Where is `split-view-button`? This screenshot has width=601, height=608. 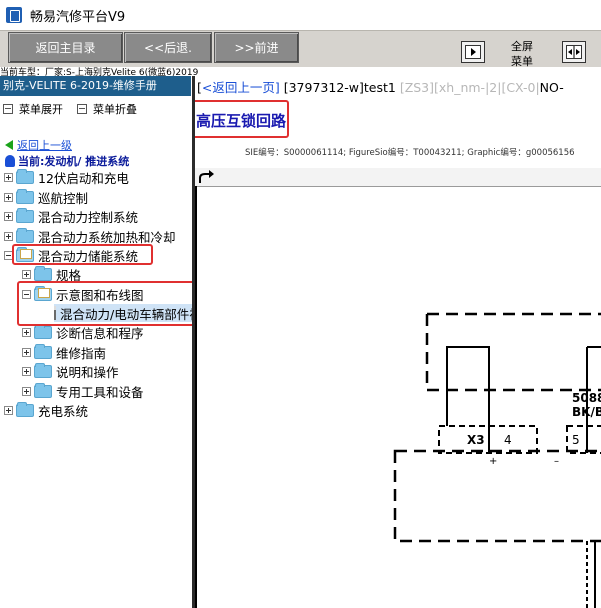 split-view-button is located at coordinates (574, 52).